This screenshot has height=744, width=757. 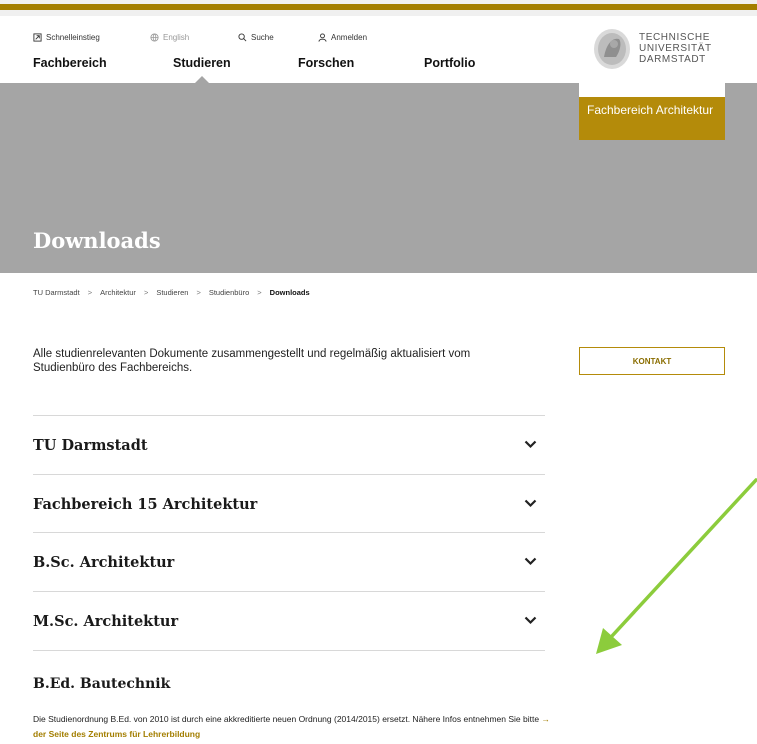 What do you see at coordinates (97, 240) in the screenshot?
I see `page-title: Downloads` at bounding box center [97, 240].